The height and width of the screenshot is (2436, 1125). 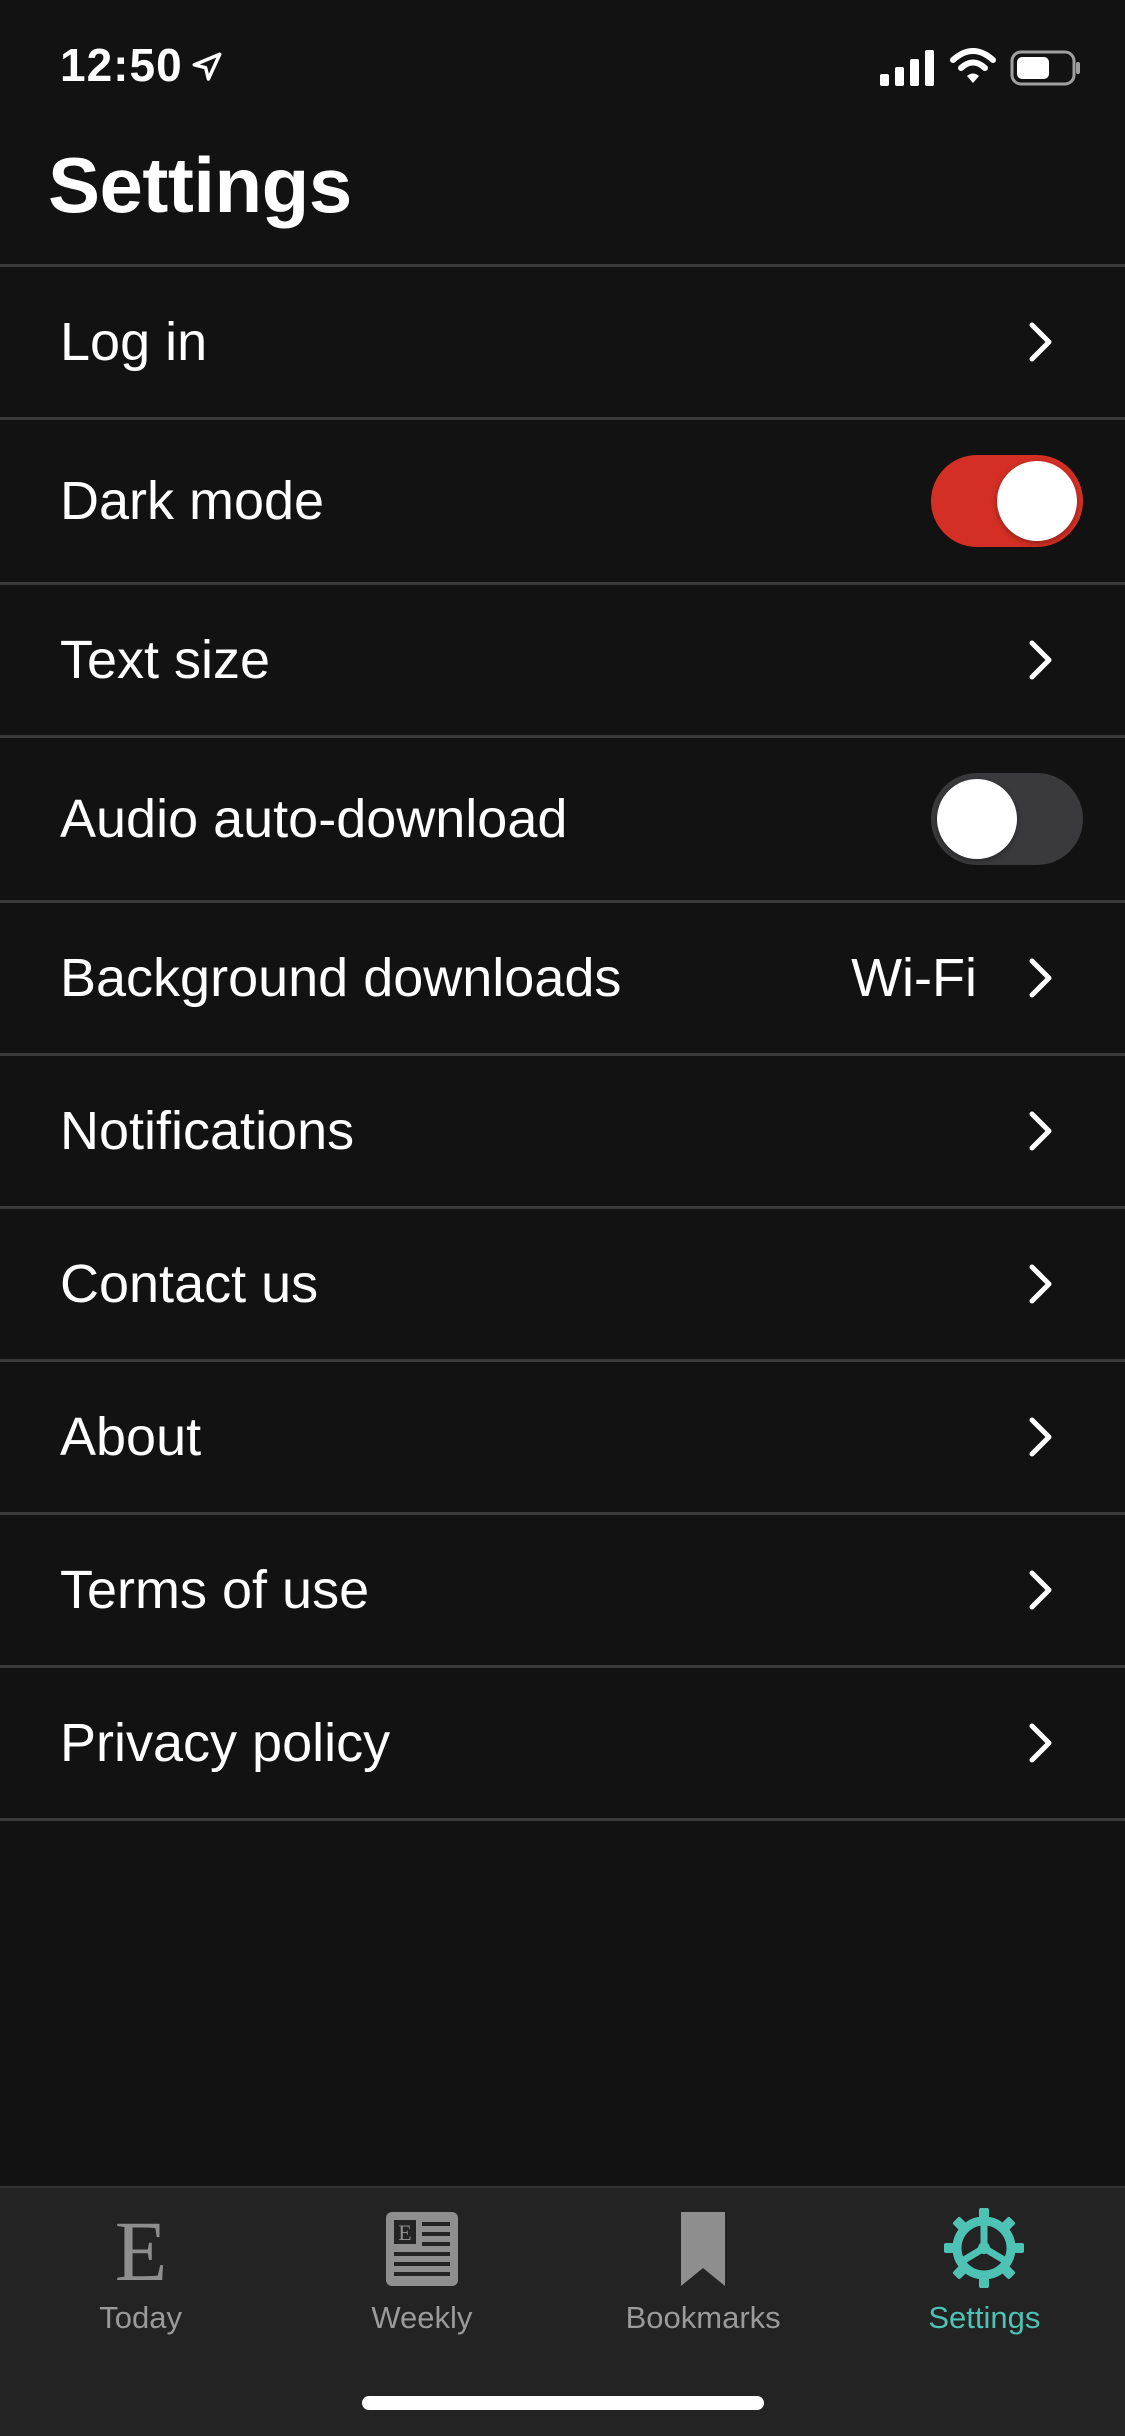 What do you see at coordinates (131, 1437) in the screenshot?
I see `row-label: About` at bounding box center [131, 1437].